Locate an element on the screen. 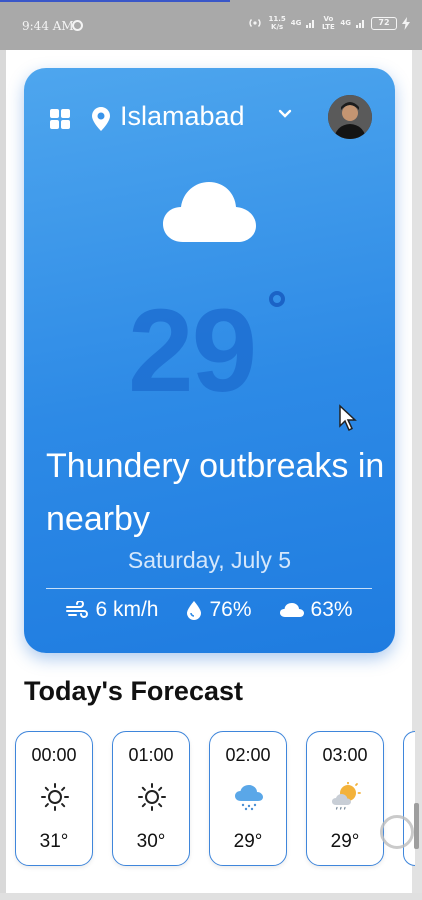  forecast-time: 03:00 is located at coordinates (345, 755).